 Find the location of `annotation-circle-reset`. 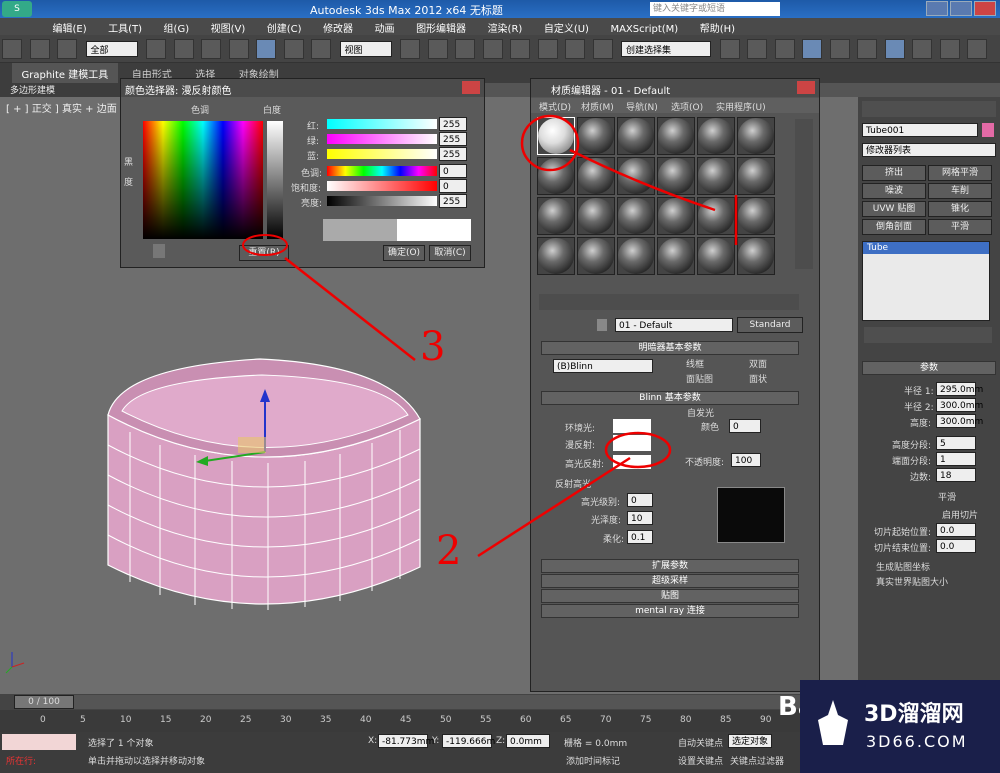

annotation-circle-reset is located at coordinates (265, 245).